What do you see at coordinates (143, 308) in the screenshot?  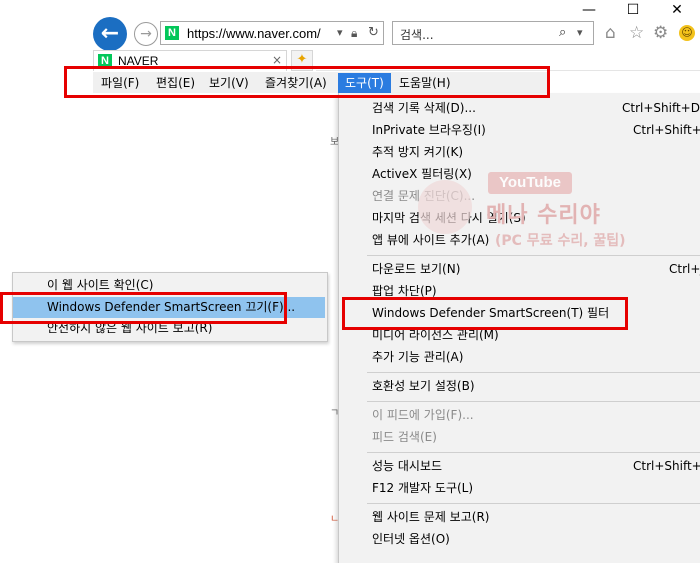 I see `annotation-box-smartscreen-off` at bounding box center [143, 308].